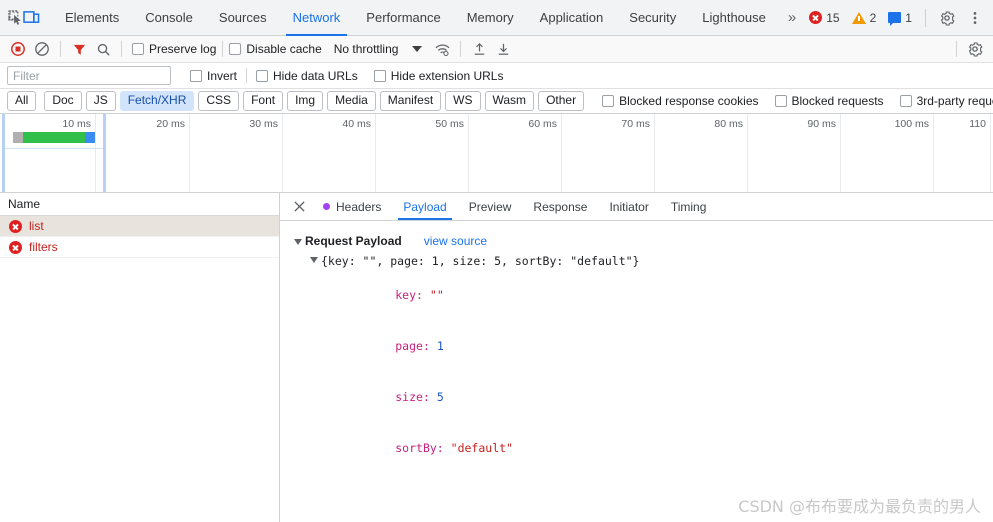 This screenshot has width=993, height=522. I want to click on type-pill-doc: Doc, so click(63, 101).